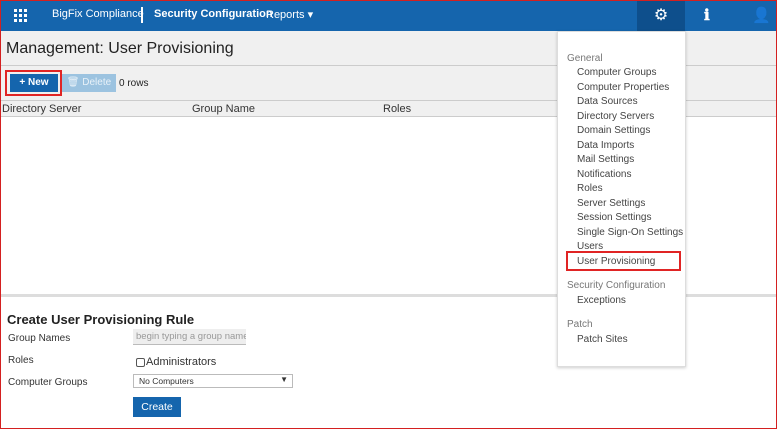 This screenshot has width=777, height=429. Describe the element at coordinates (661, 15) in the screenshot. I see `gear-icon: ⚙` at that location.